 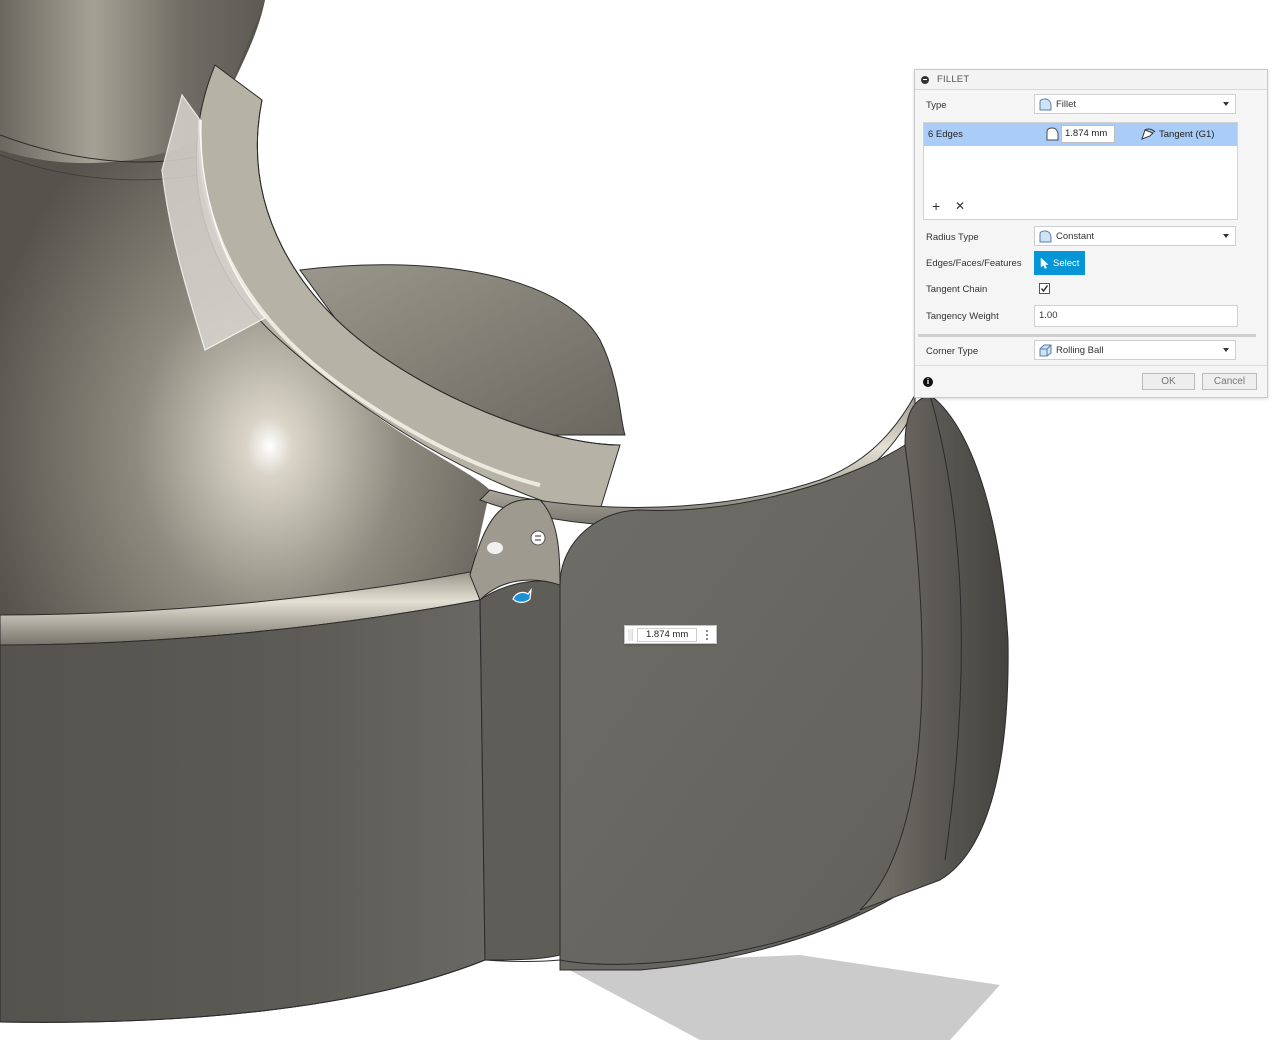 What do you see at coordinates (953, 79) in the screenshot?
I see `dialog-title: FILLET` at bounding box center [953, 79].